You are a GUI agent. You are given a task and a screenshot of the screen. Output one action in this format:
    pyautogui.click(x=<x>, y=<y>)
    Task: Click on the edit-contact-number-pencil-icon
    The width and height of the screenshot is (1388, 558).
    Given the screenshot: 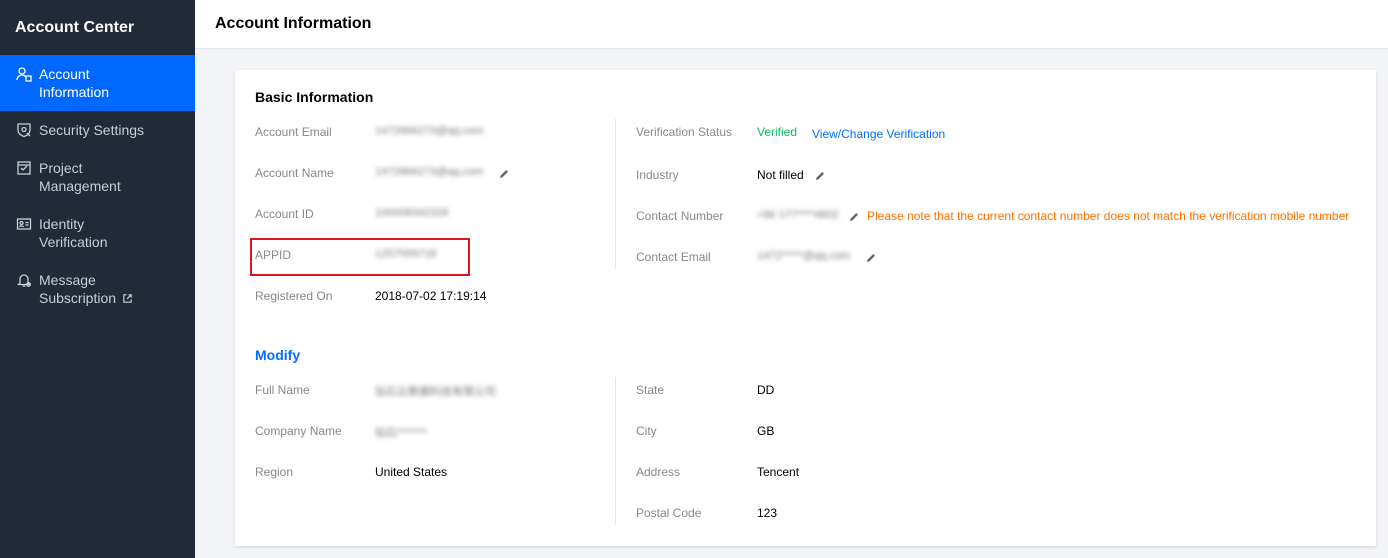 What is the action you would take?
    pyautogui.click(x=854, y=217)
    